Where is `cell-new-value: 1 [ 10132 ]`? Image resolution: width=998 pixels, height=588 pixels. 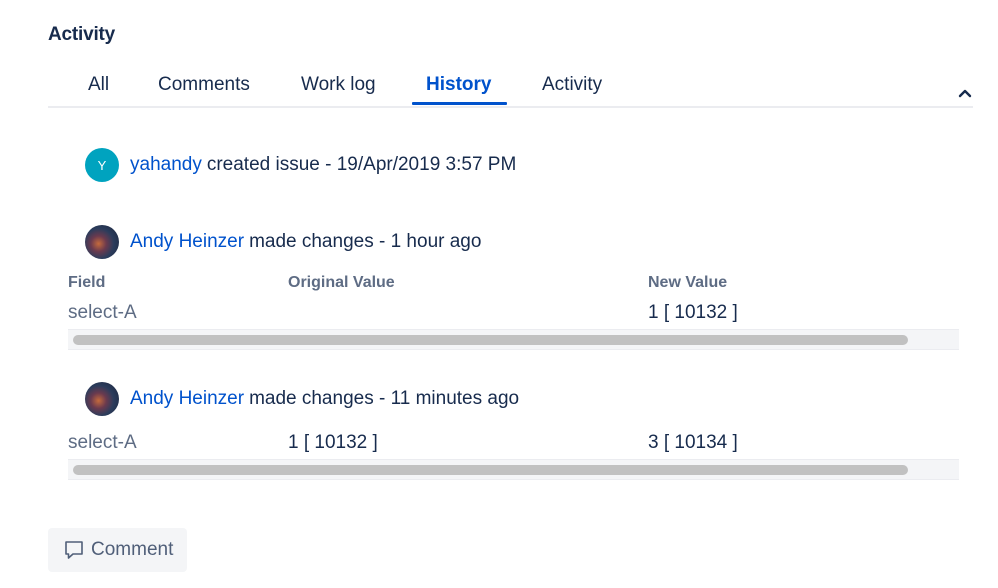
cell-new-value: 1 [ 10132 ] is located at coordinates (693, 312).